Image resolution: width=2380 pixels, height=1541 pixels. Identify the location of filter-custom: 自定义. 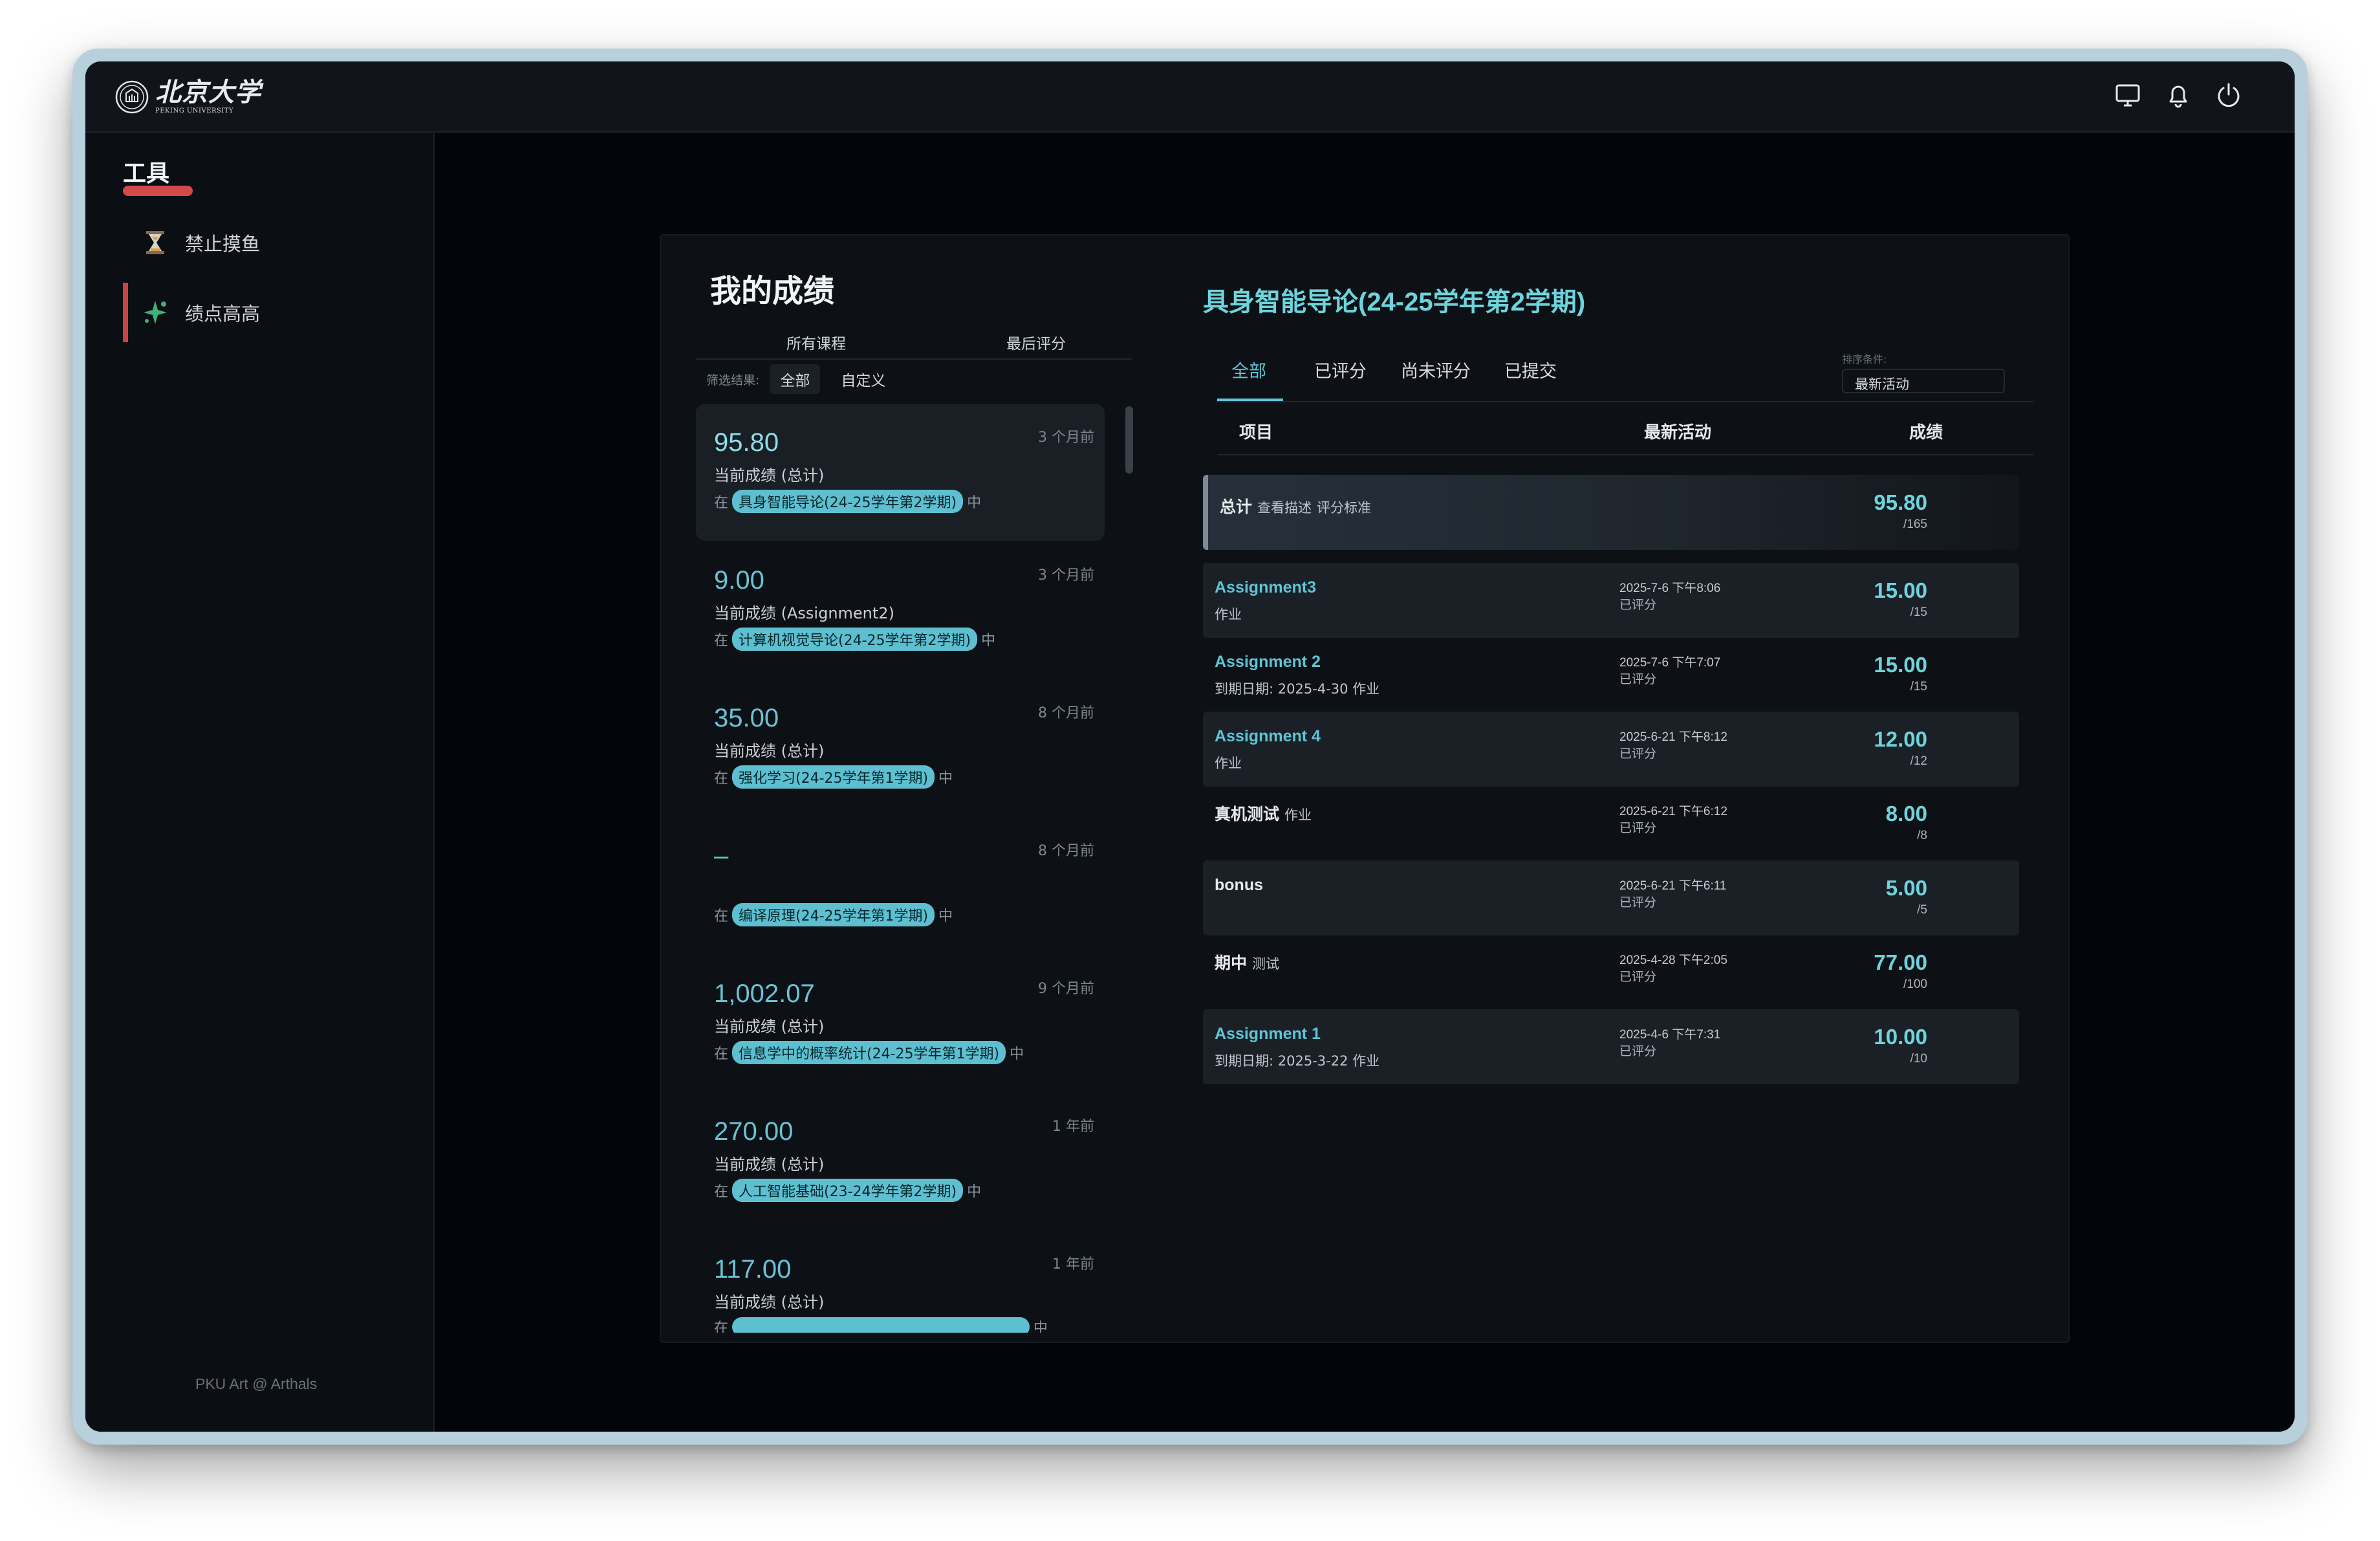
(863, 379).